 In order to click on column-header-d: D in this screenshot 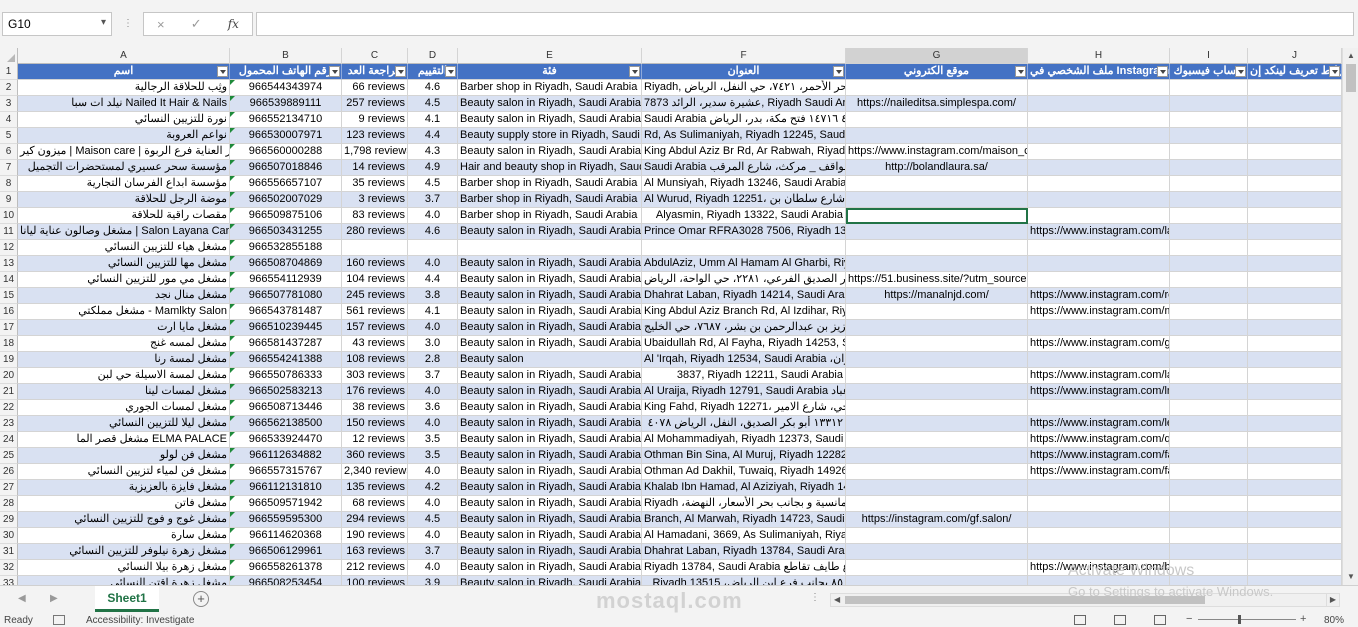, I will do `click(433, 56)`.